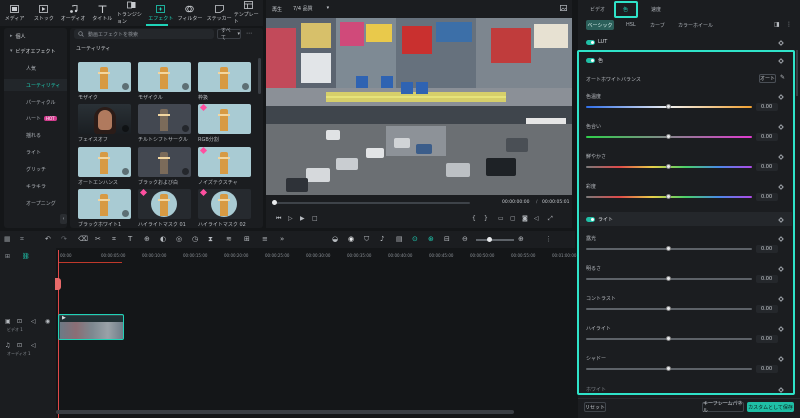  I want to click on link-icon: ⛓, so click(26, 256).